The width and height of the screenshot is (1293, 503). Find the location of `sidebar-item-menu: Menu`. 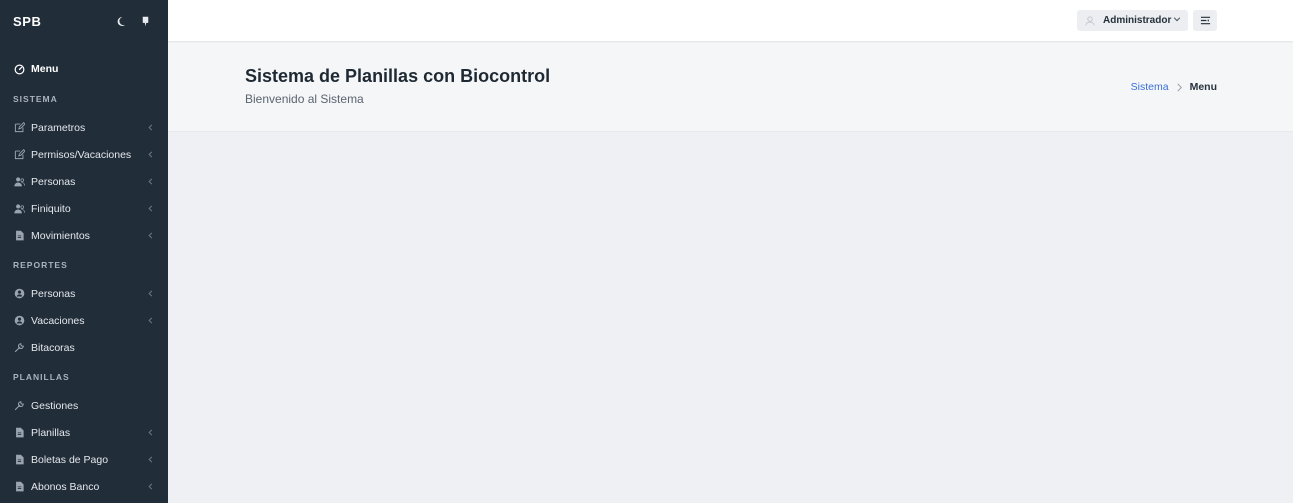

sidebar-item-menu: Menu is located at coordinates (84, 69).